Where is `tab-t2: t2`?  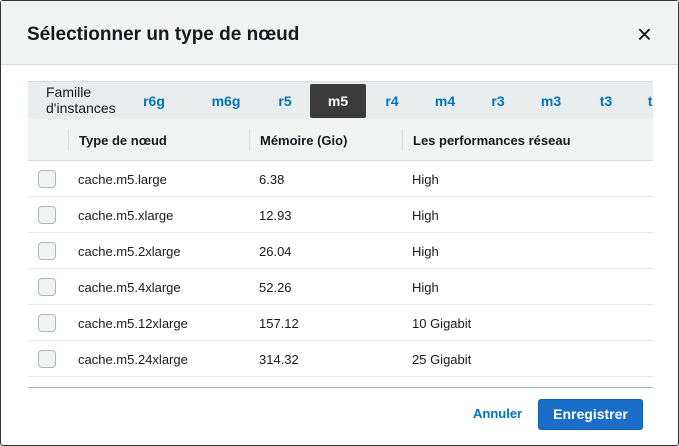 tab-t2: t2 is located at coordinates (639, 101).